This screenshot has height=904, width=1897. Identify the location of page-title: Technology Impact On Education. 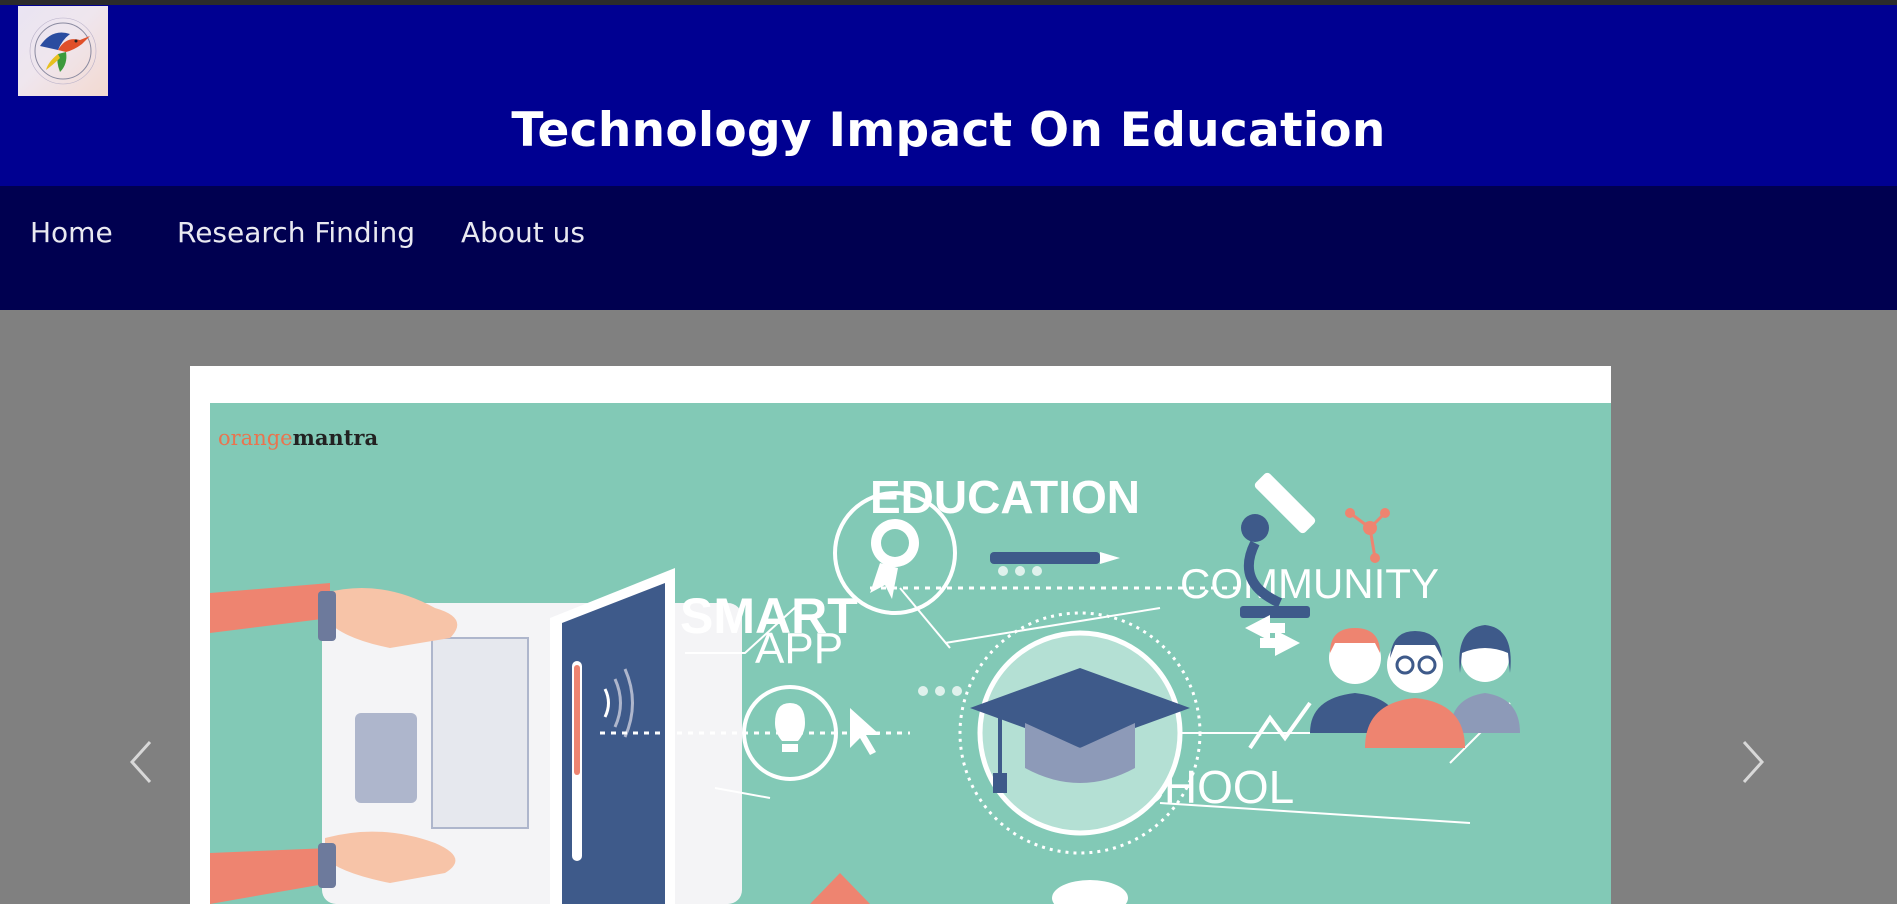
(948, 130).